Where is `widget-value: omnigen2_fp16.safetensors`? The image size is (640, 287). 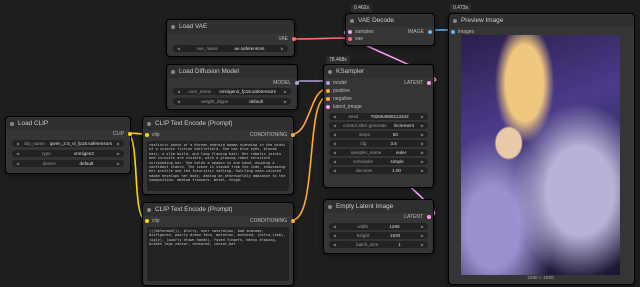 widget-value: omnigen2_fp16.safetensors is located at coordinates (247, 91).